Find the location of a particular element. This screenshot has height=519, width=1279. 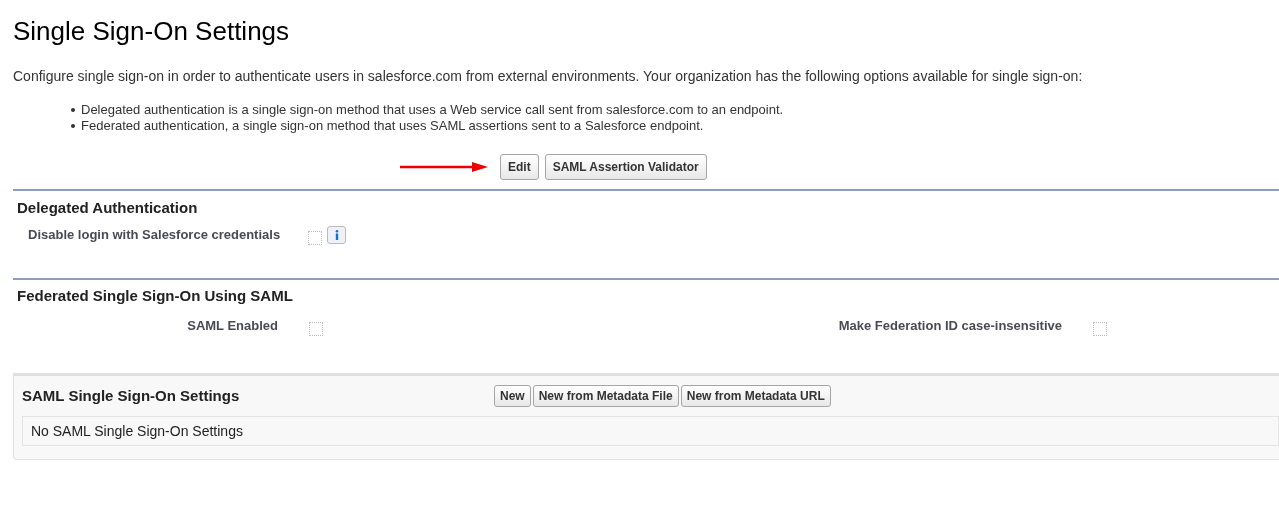

empty-message: No SAML Single Sign-On Settings is located at coordinates (137, 431).